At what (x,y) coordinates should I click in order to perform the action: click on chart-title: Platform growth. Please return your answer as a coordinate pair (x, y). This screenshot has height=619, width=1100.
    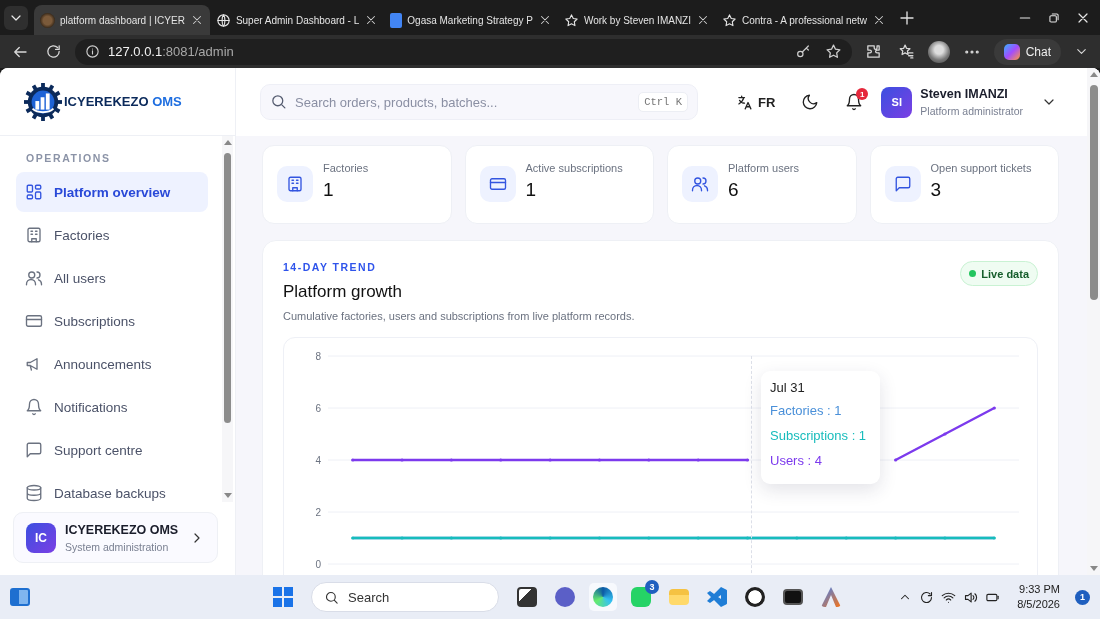
    Looking at the image, I should click on (343, 292).